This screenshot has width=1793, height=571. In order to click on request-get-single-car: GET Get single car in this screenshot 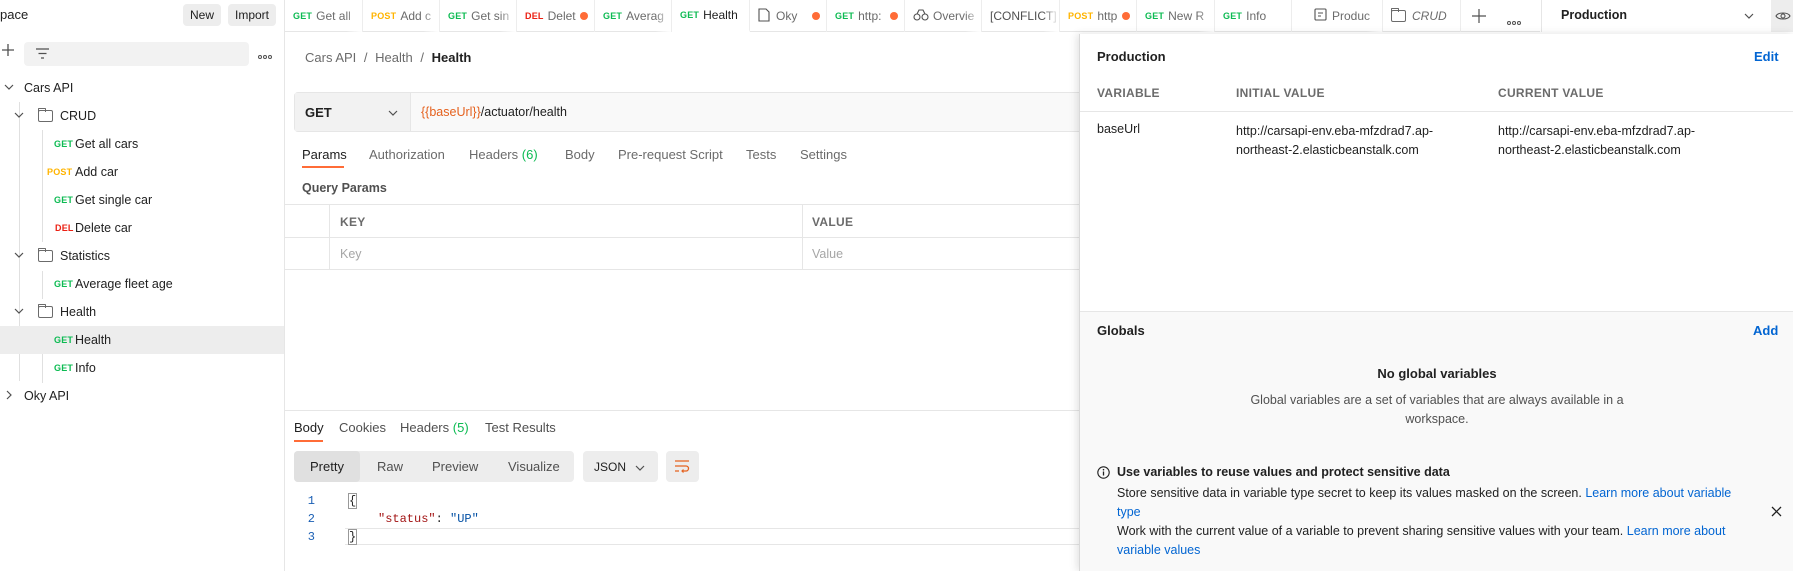, I will do `click(142, 200)`.